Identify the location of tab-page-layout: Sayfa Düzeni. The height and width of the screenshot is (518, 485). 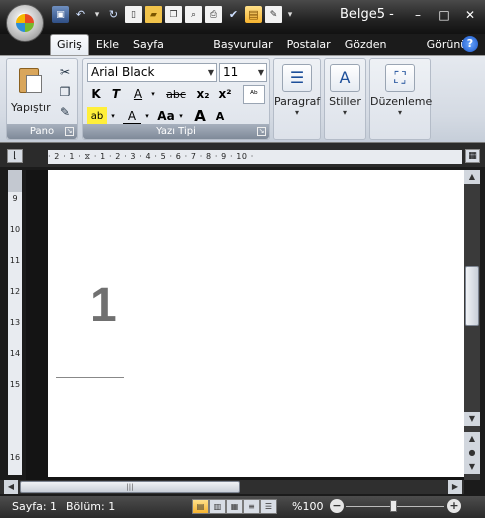
(166, 52).